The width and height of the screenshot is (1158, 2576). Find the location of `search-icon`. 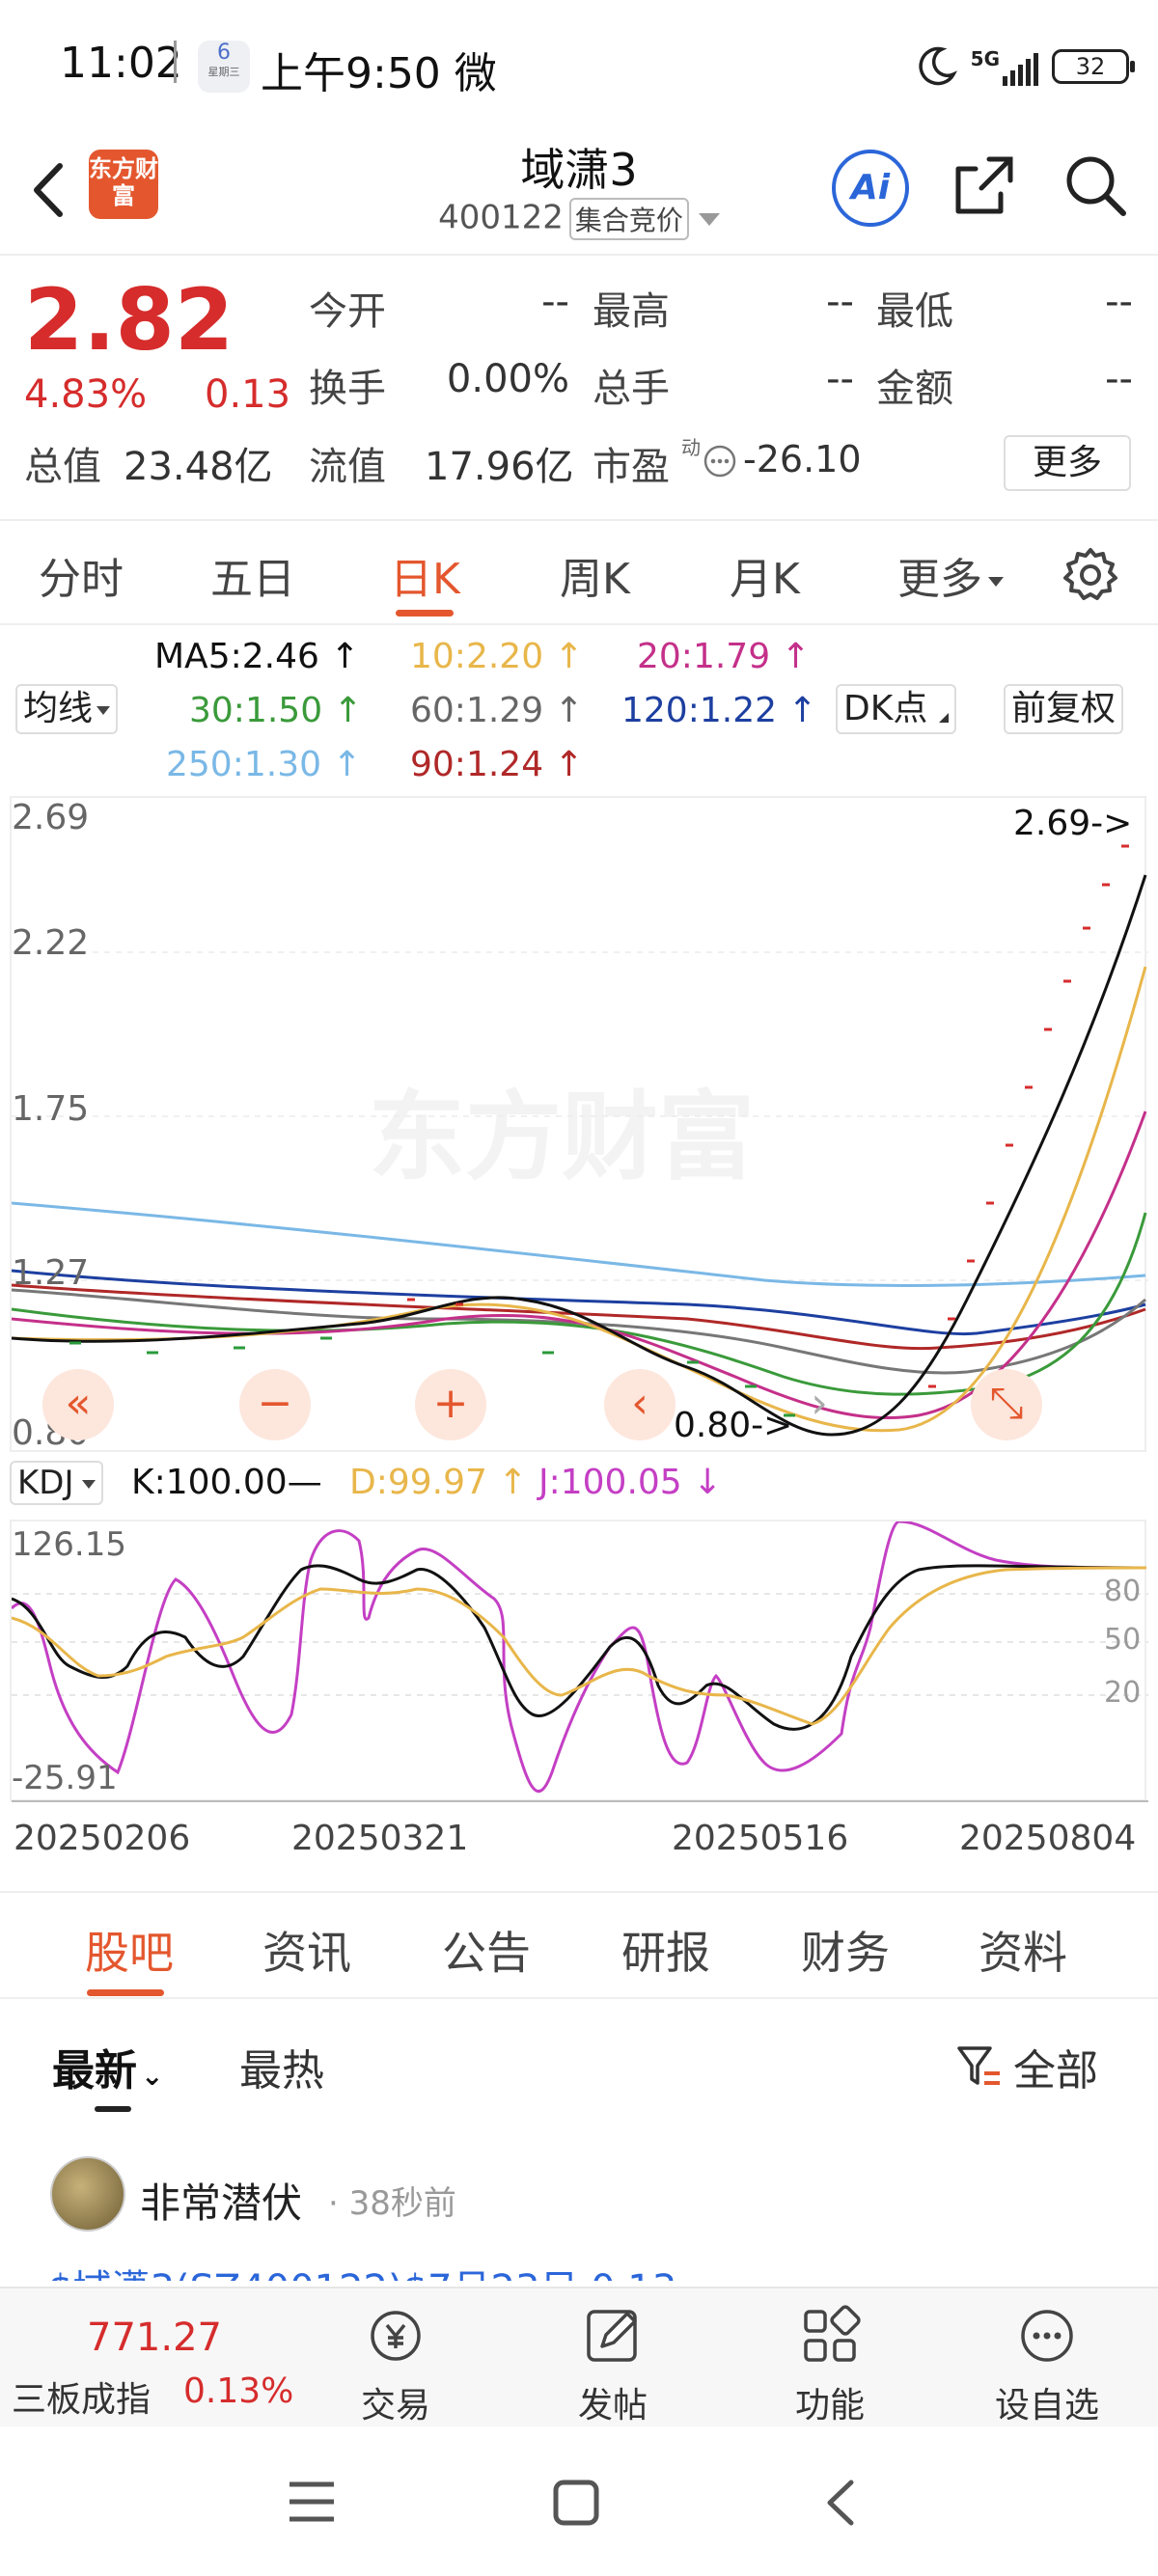

search-icon is located at coordinates (1095, 185).